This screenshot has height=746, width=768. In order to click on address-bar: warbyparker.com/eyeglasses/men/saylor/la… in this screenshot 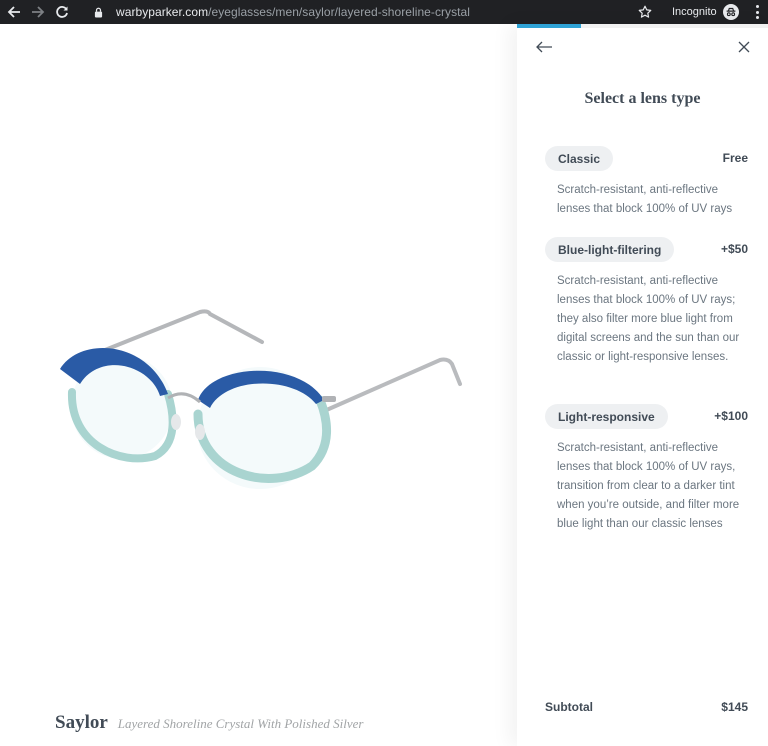, I will do `click(373, 12)`.